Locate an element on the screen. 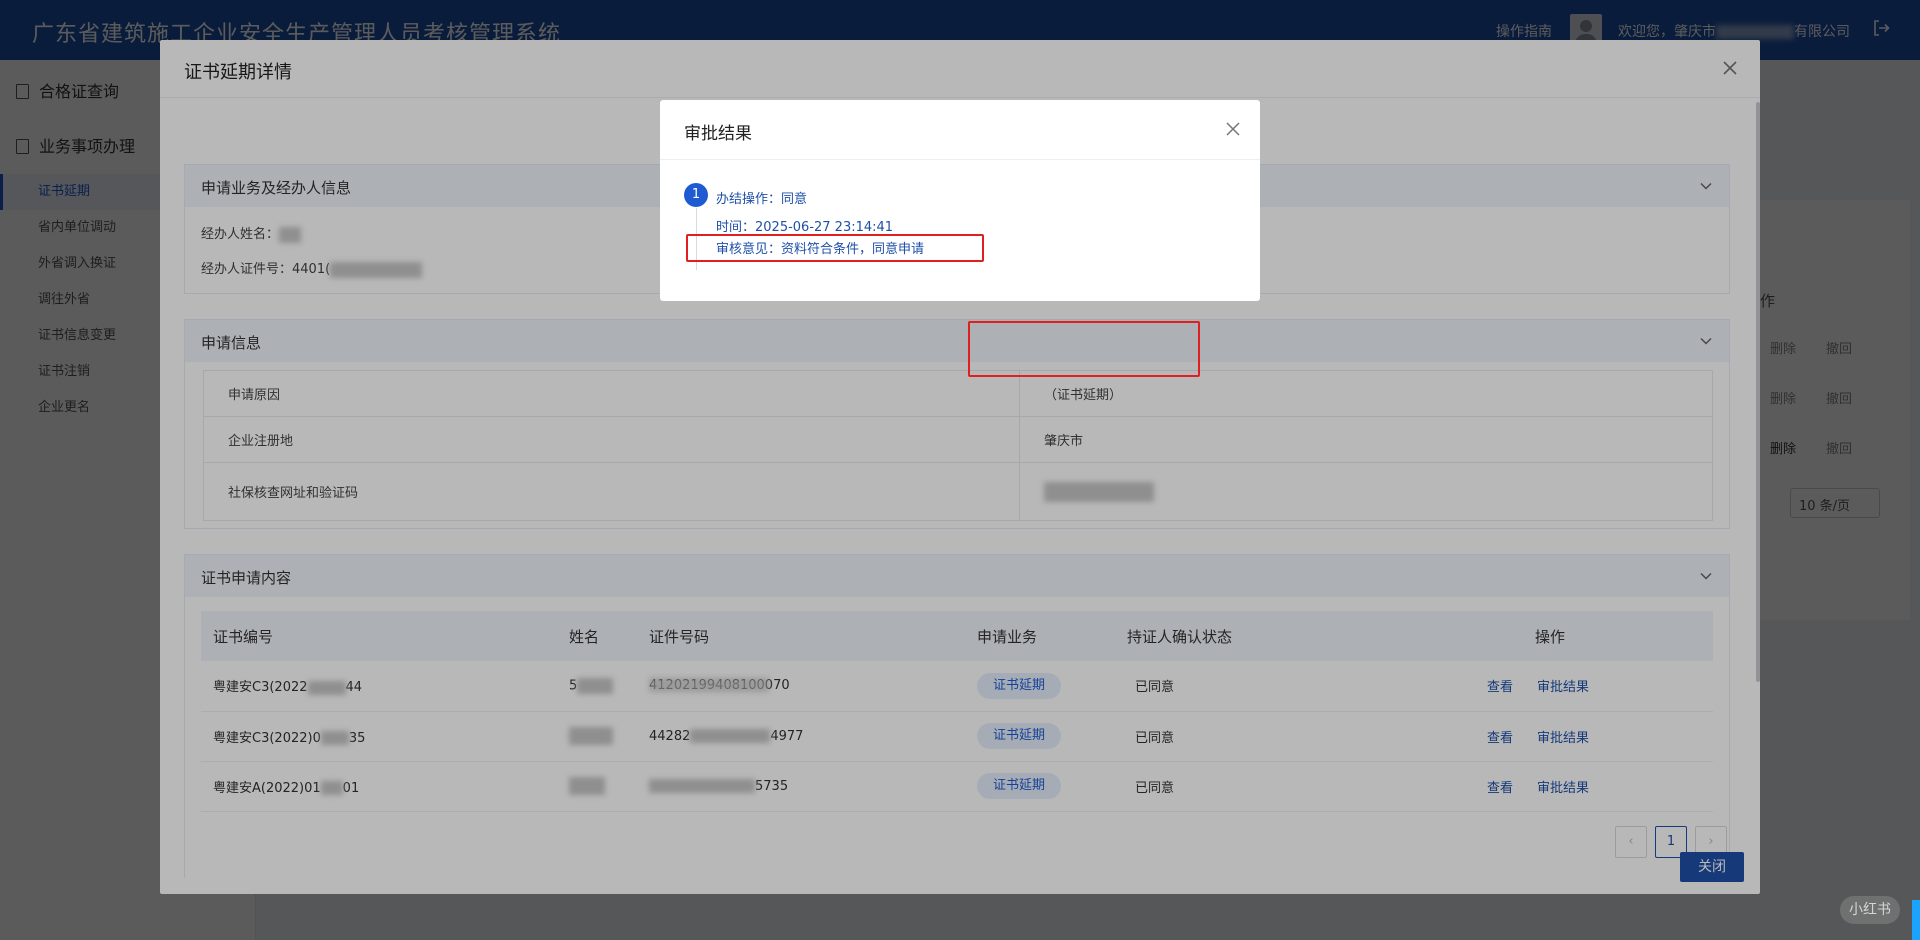  approval-time: 时间：2025-06-27 23:14:41 is located at coordinates (805, 227).